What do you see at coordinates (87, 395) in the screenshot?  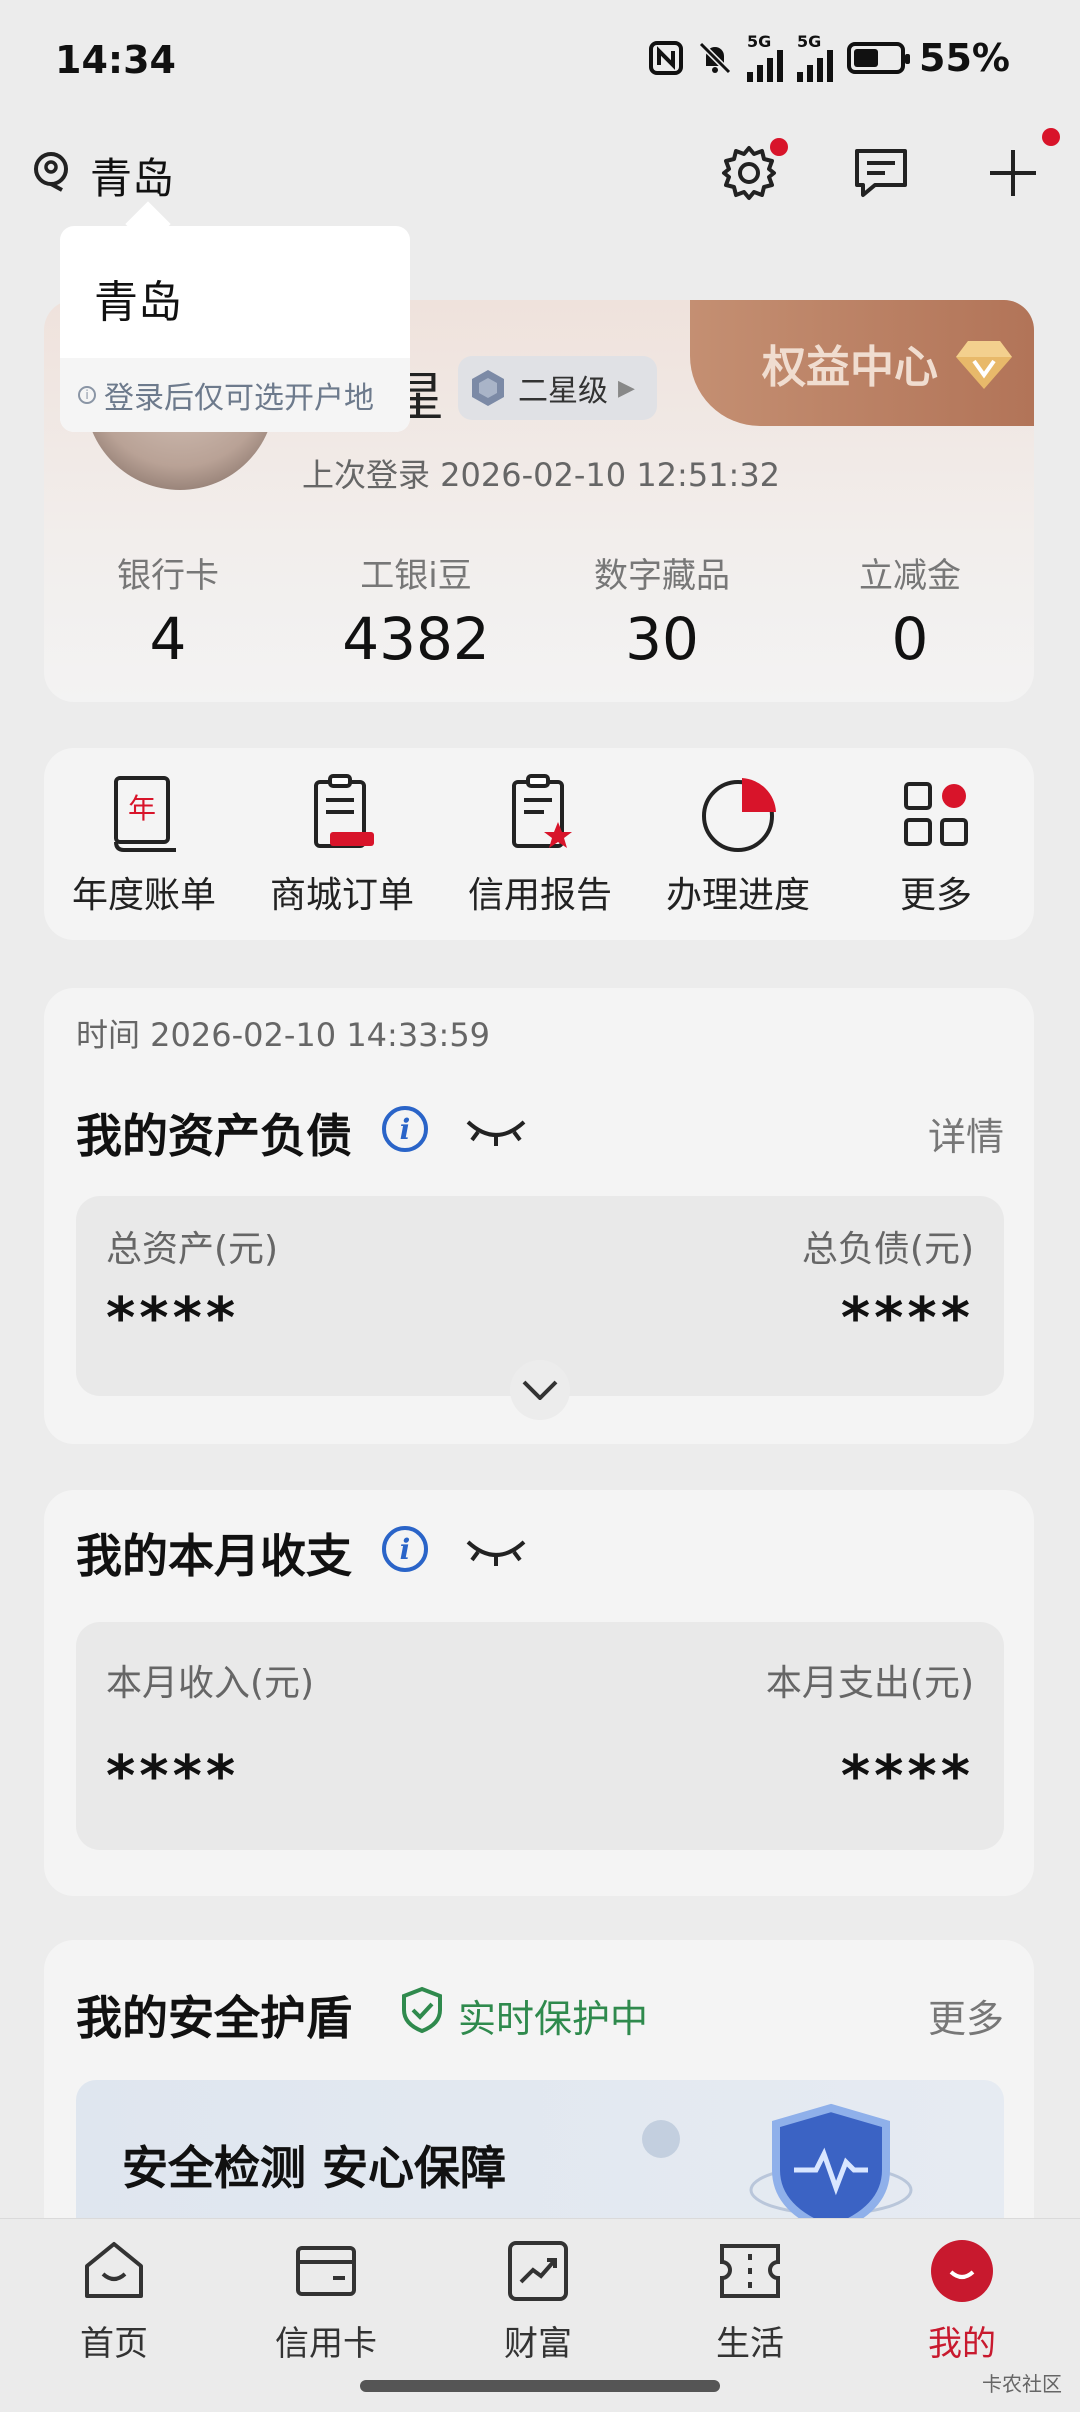 I see `info-small-icon: i` at bounding box center [87, 395].